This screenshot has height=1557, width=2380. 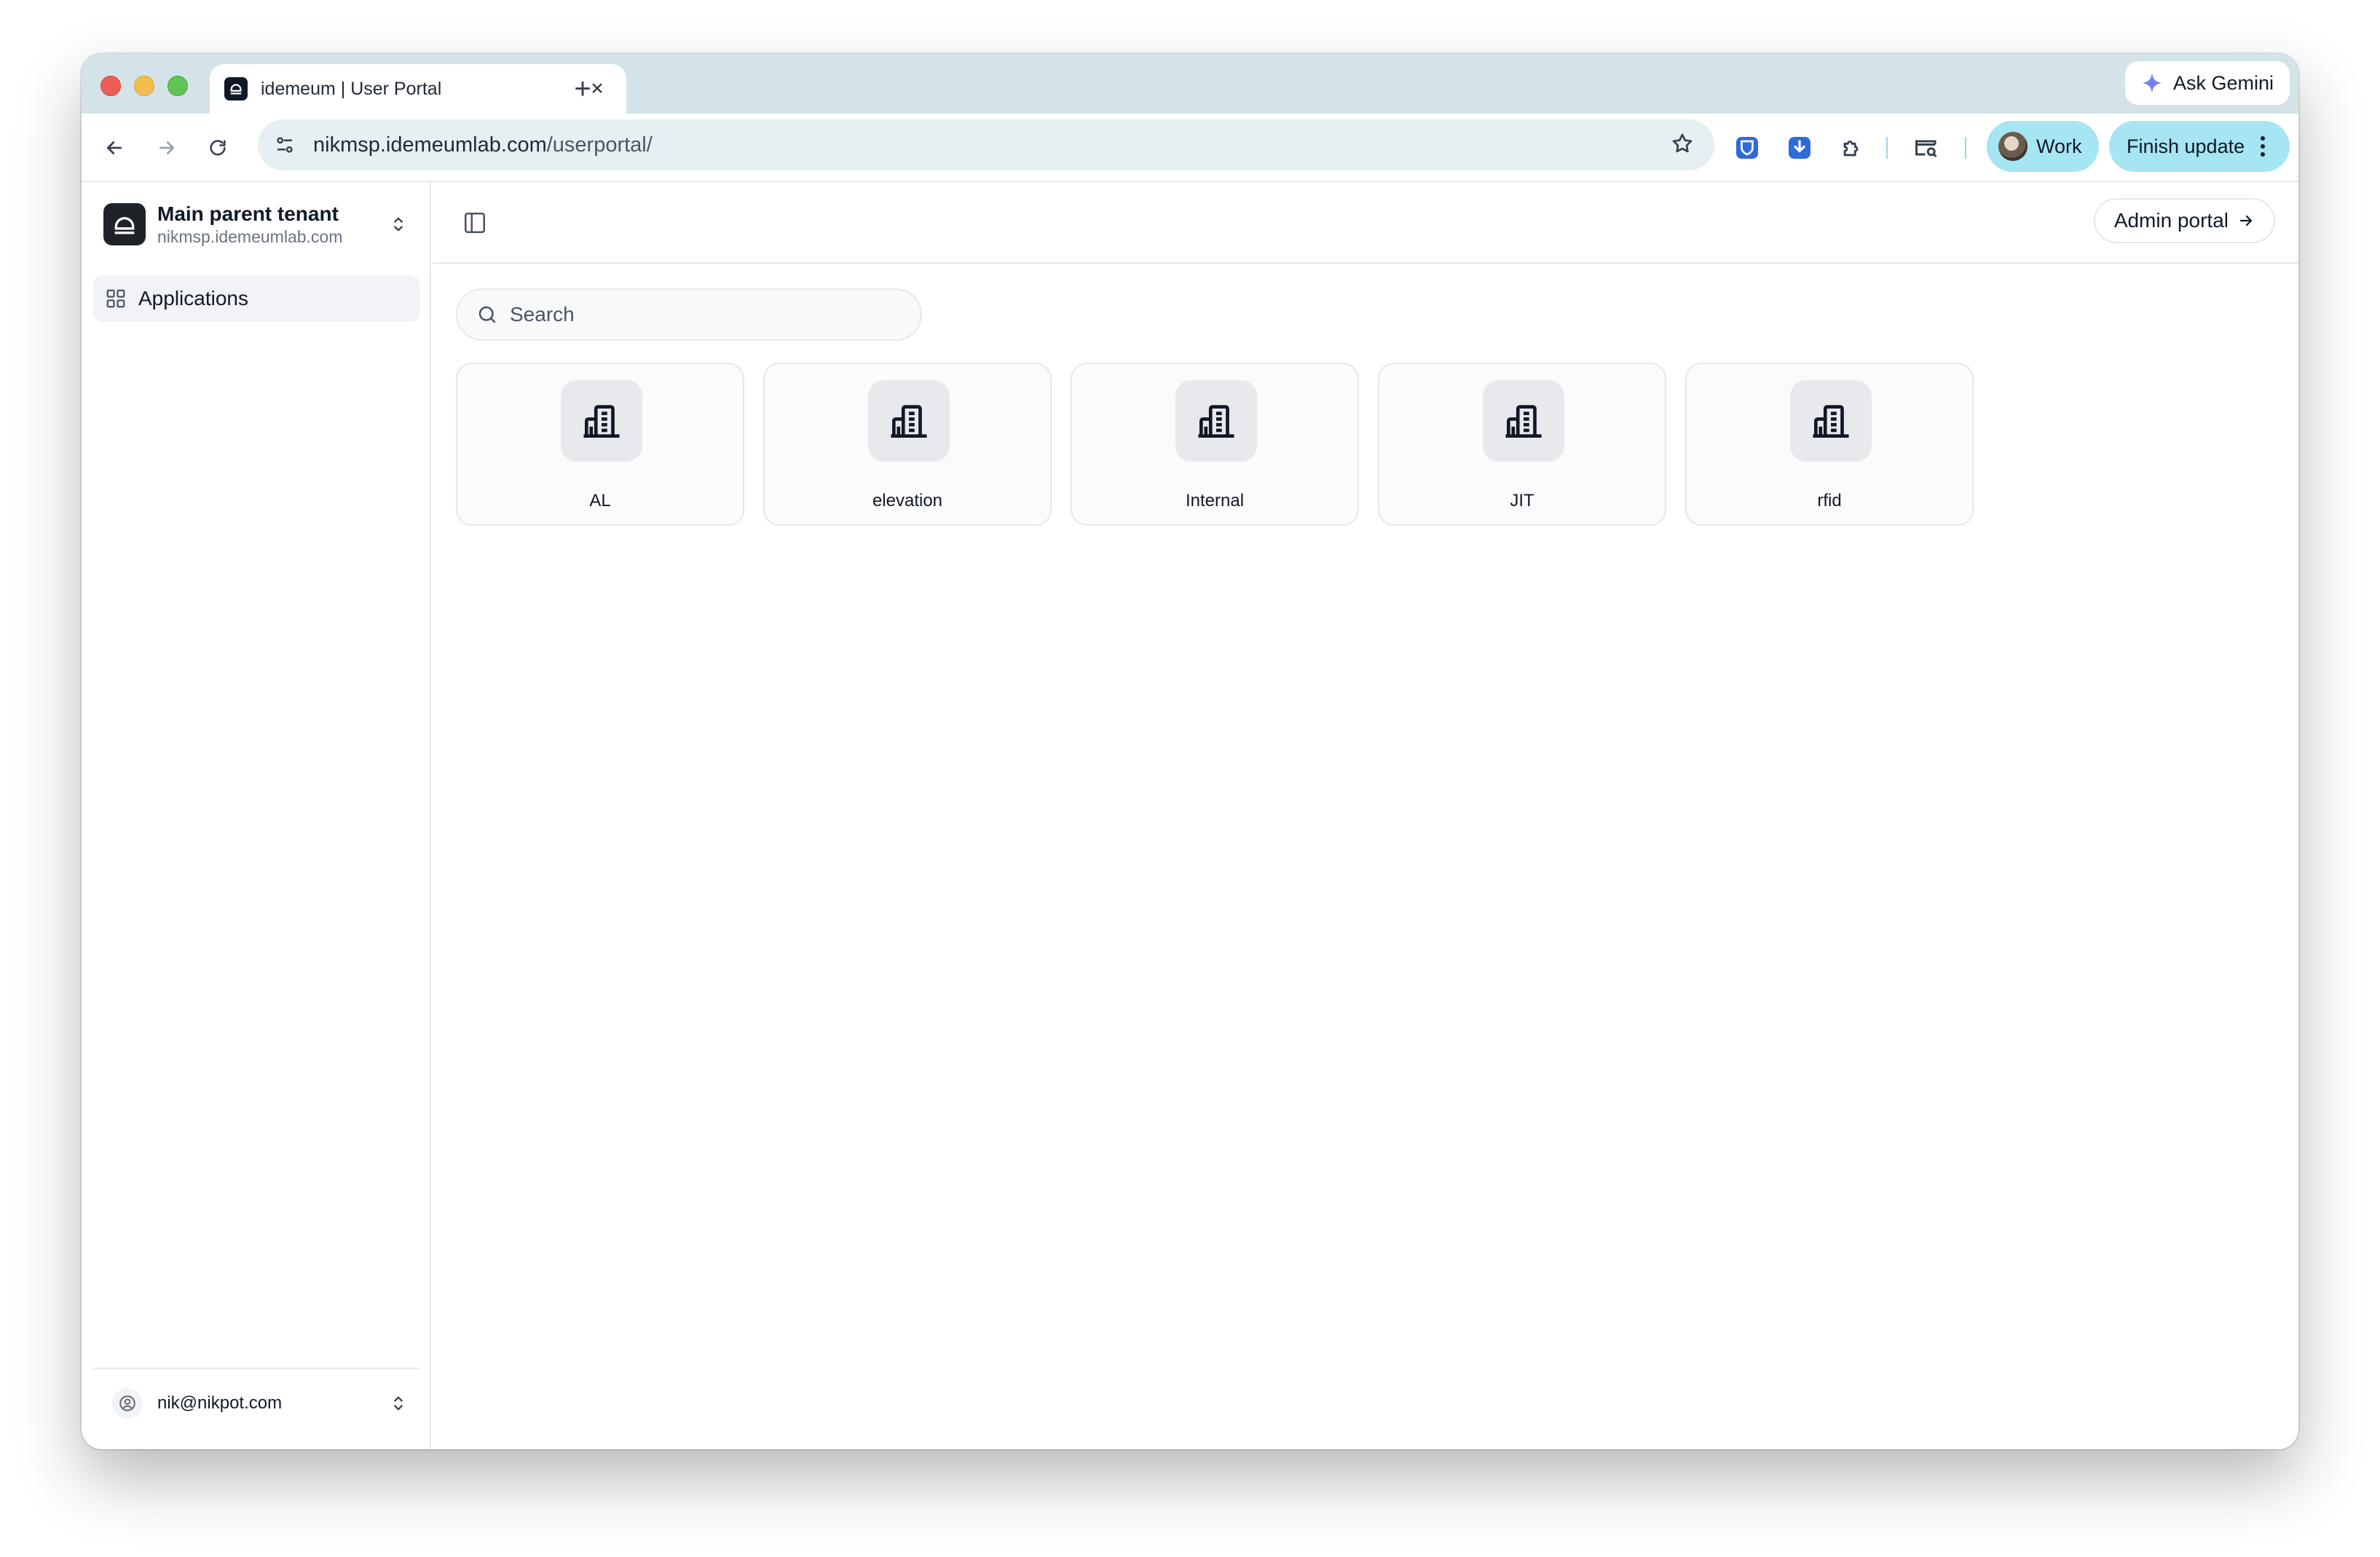 What do you see at coordinates (1887, 148) in the screenshot?
I see `toolbar-separator` at bounding box center [1887, 148].